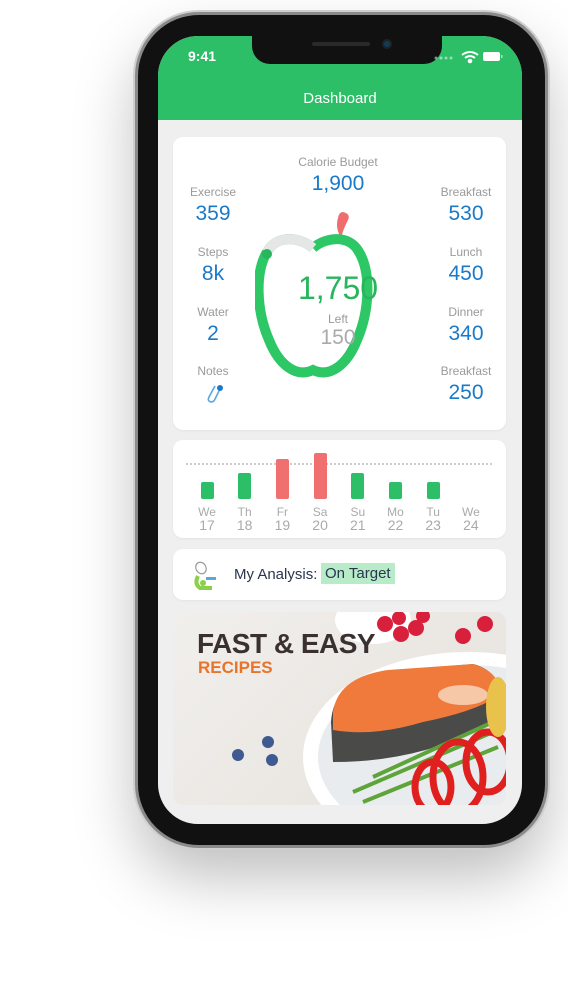  What do you see at coordinates (466, 393) in the screenshot?
I see `breakfast2-value: 250` at bounding box center [466, 393].